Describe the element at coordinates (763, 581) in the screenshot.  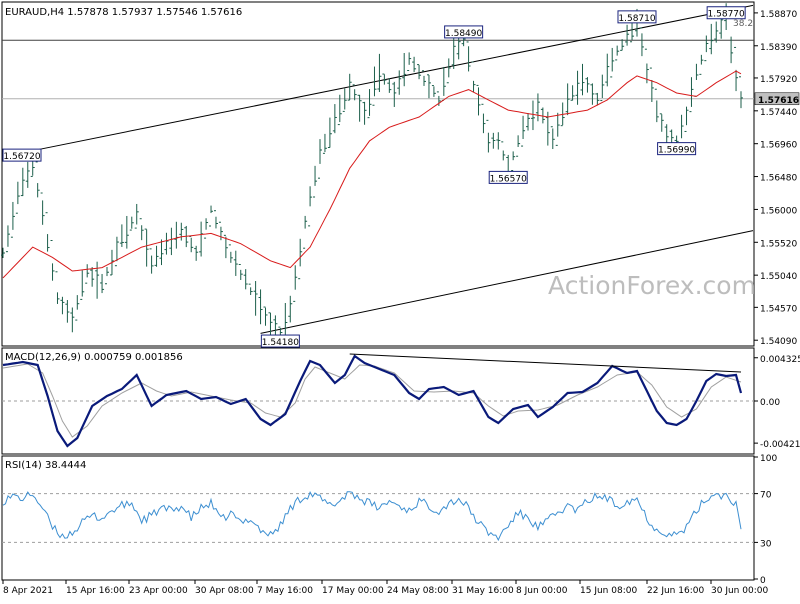
I see `rsi-y-tick-label: 0` at that location.